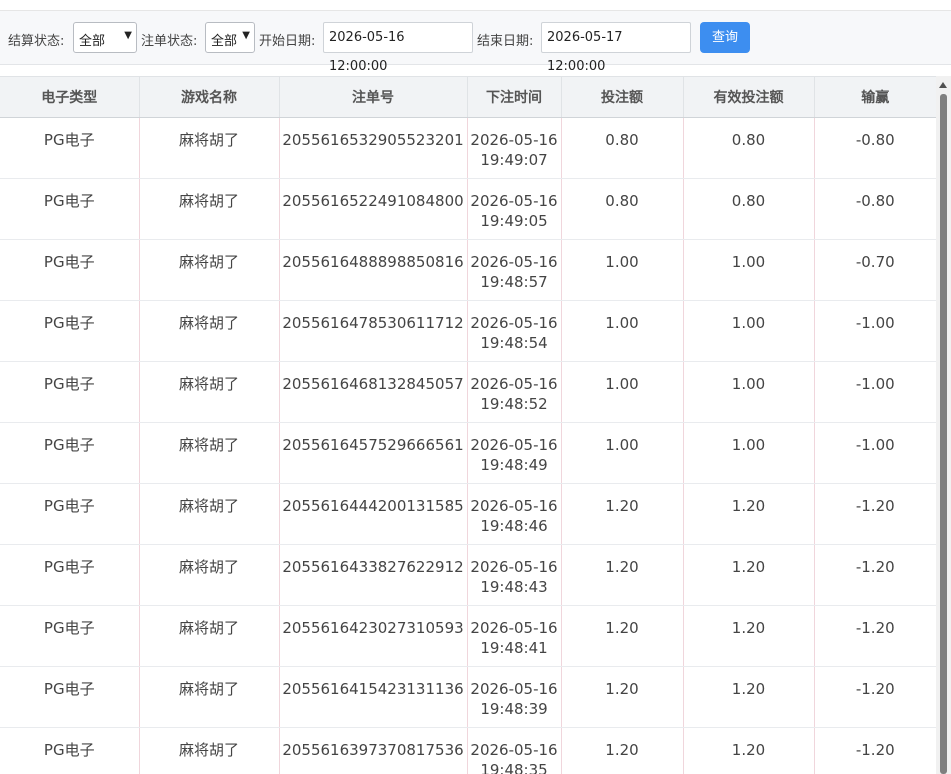 This screenshot has height=774, width=951. I want to click on cell-bet-no: 2055616468132845057, so click(373, 392).